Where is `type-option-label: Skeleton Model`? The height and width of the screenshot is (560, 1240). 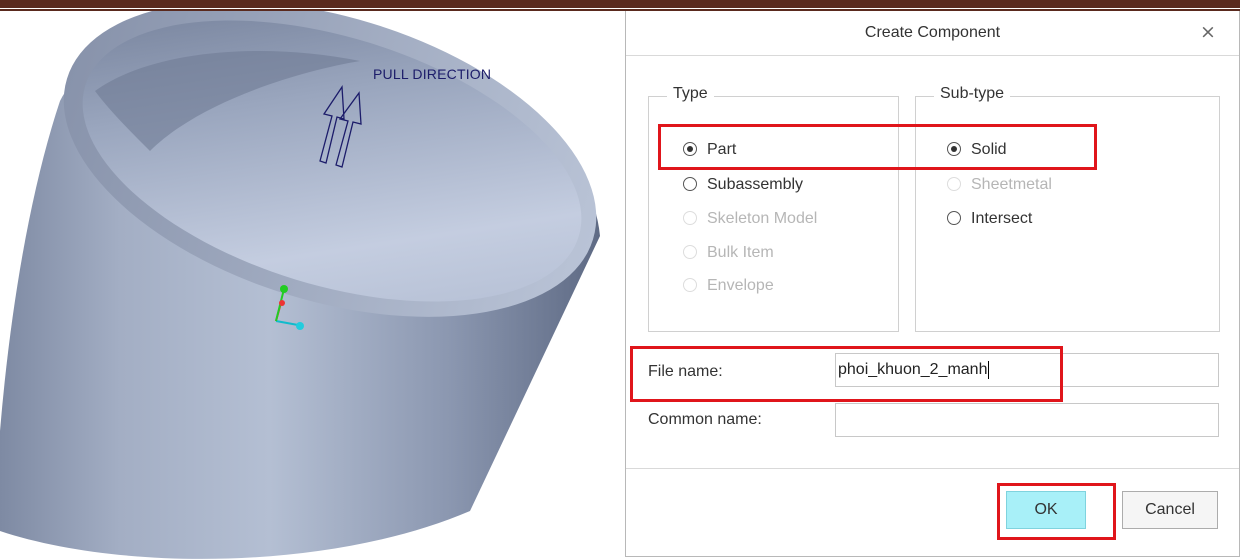
type-option-label: Skeleton Model is located at coordinates (762, 218).